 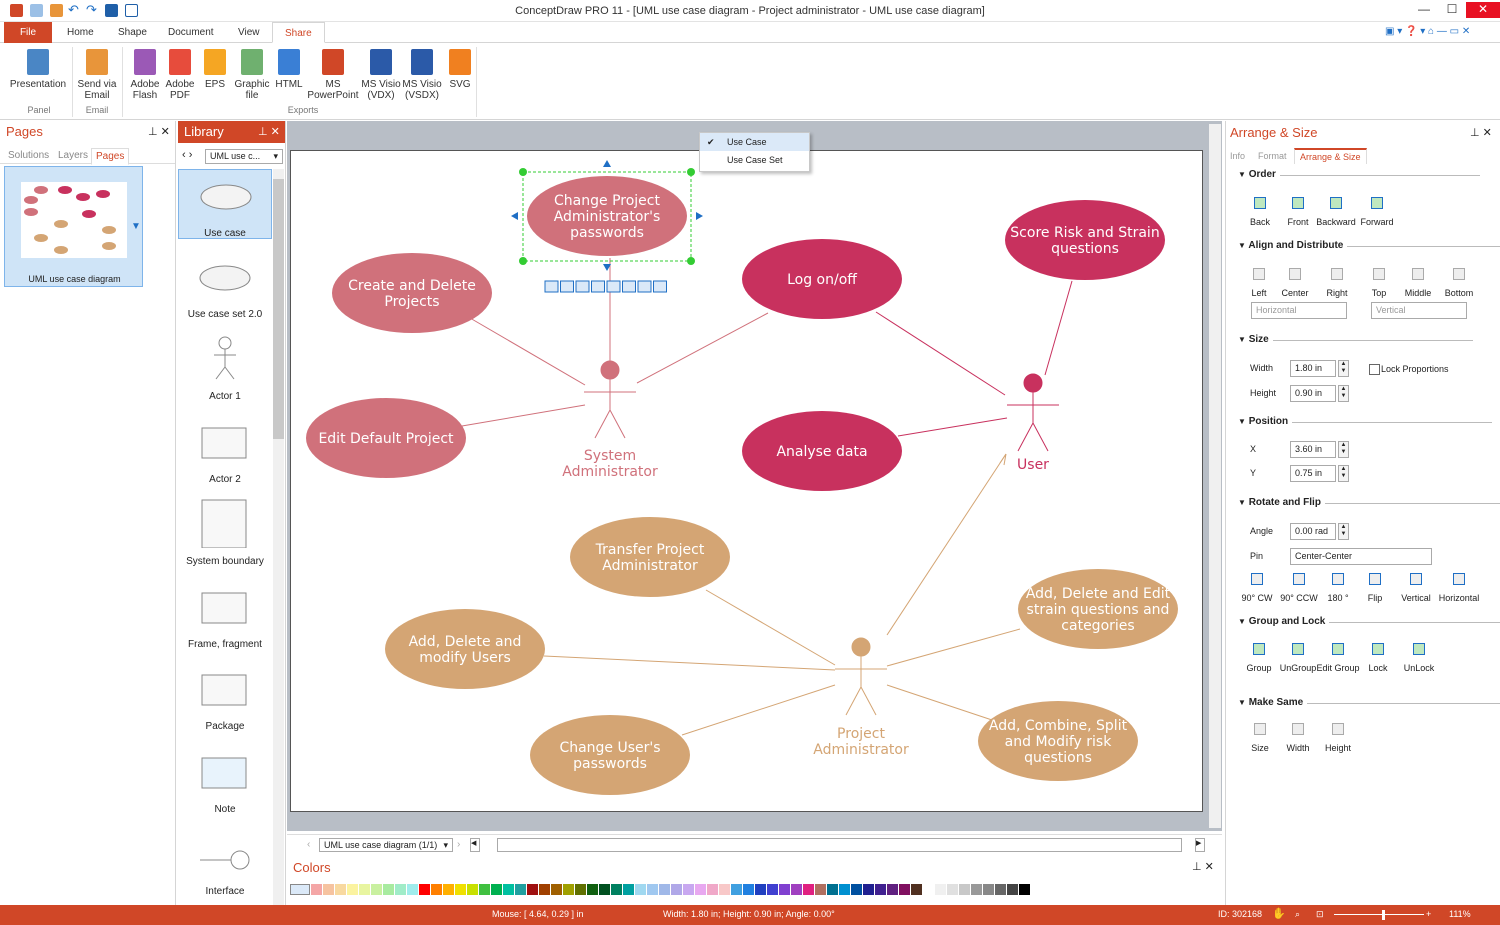 What do you see at coordinates (225, 368) in the screenshot?
I see `library-item: Actor 1` at bounding box center [225, 368].